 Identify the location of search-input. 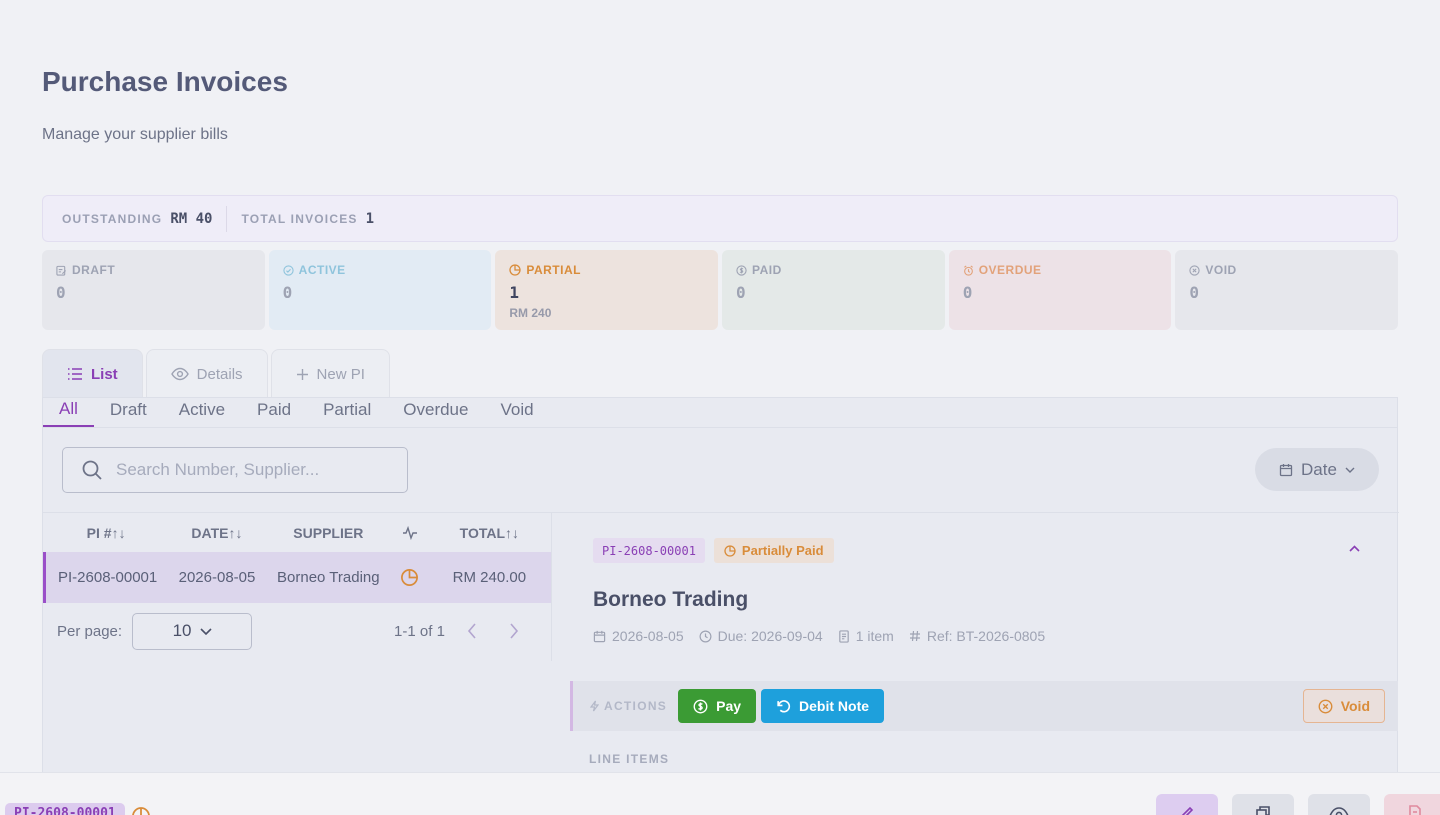
(256, 470).